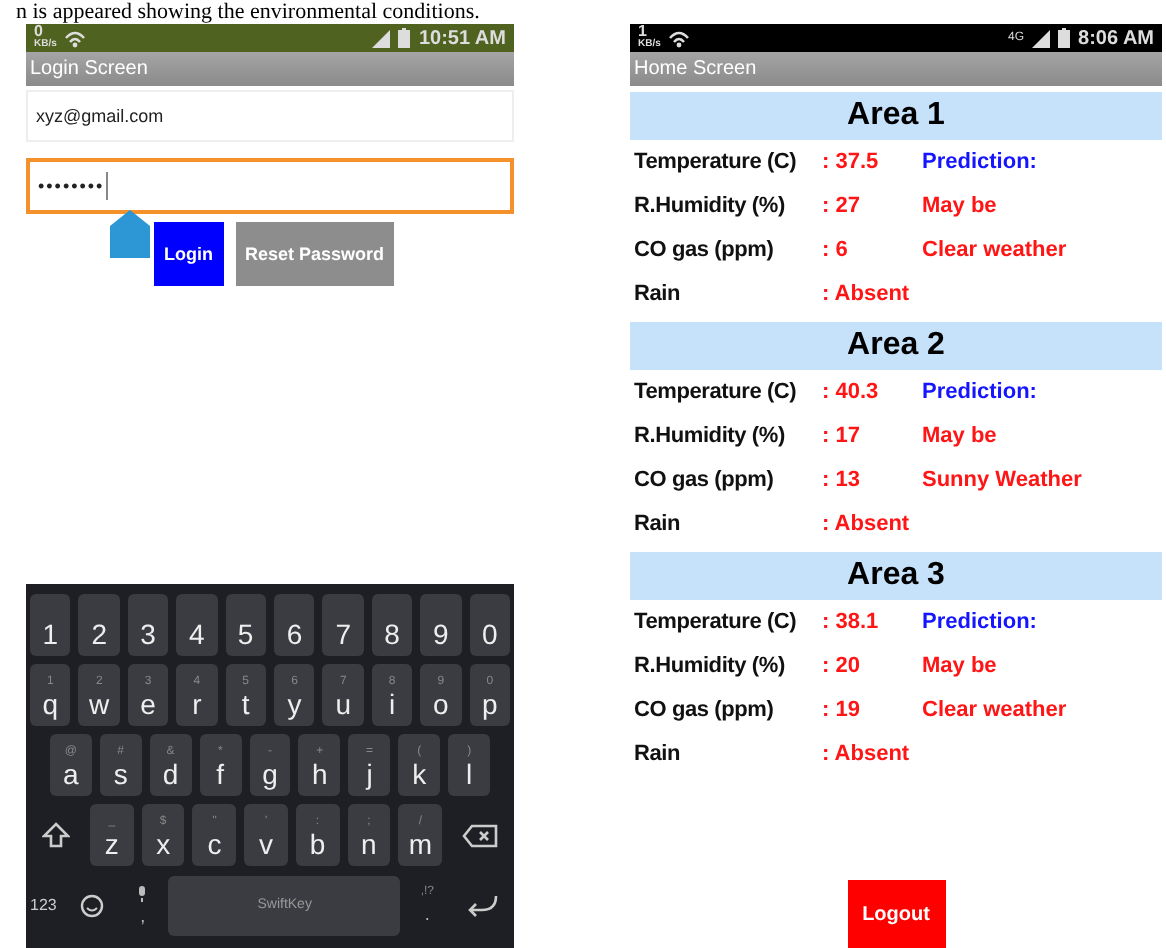 This screenshot has height=948, width=1166. Describe the element at coordinates (270, 186) in the screenshot. I see `password-field: ••••••••` at that location.